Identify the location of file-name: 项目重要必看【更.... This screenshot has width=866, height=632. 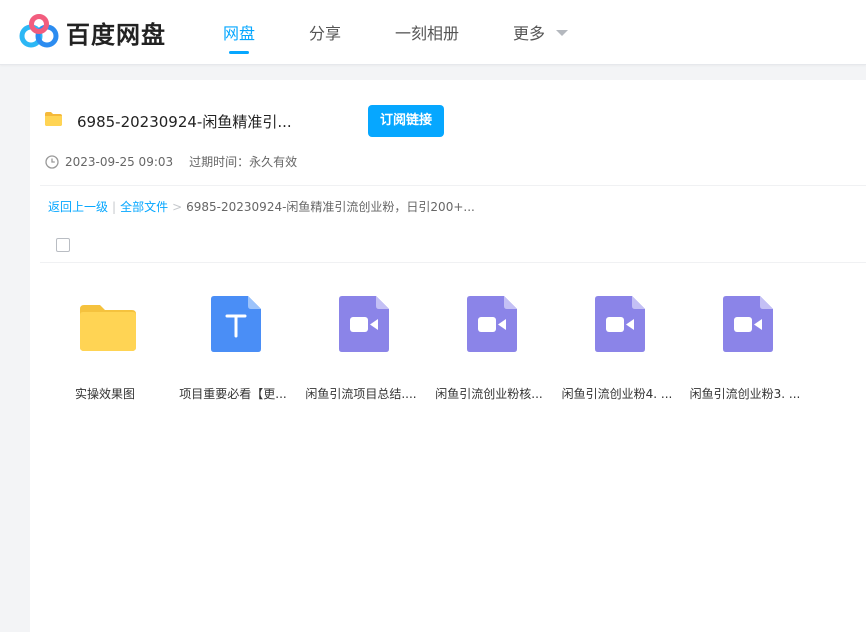
(233, 393).